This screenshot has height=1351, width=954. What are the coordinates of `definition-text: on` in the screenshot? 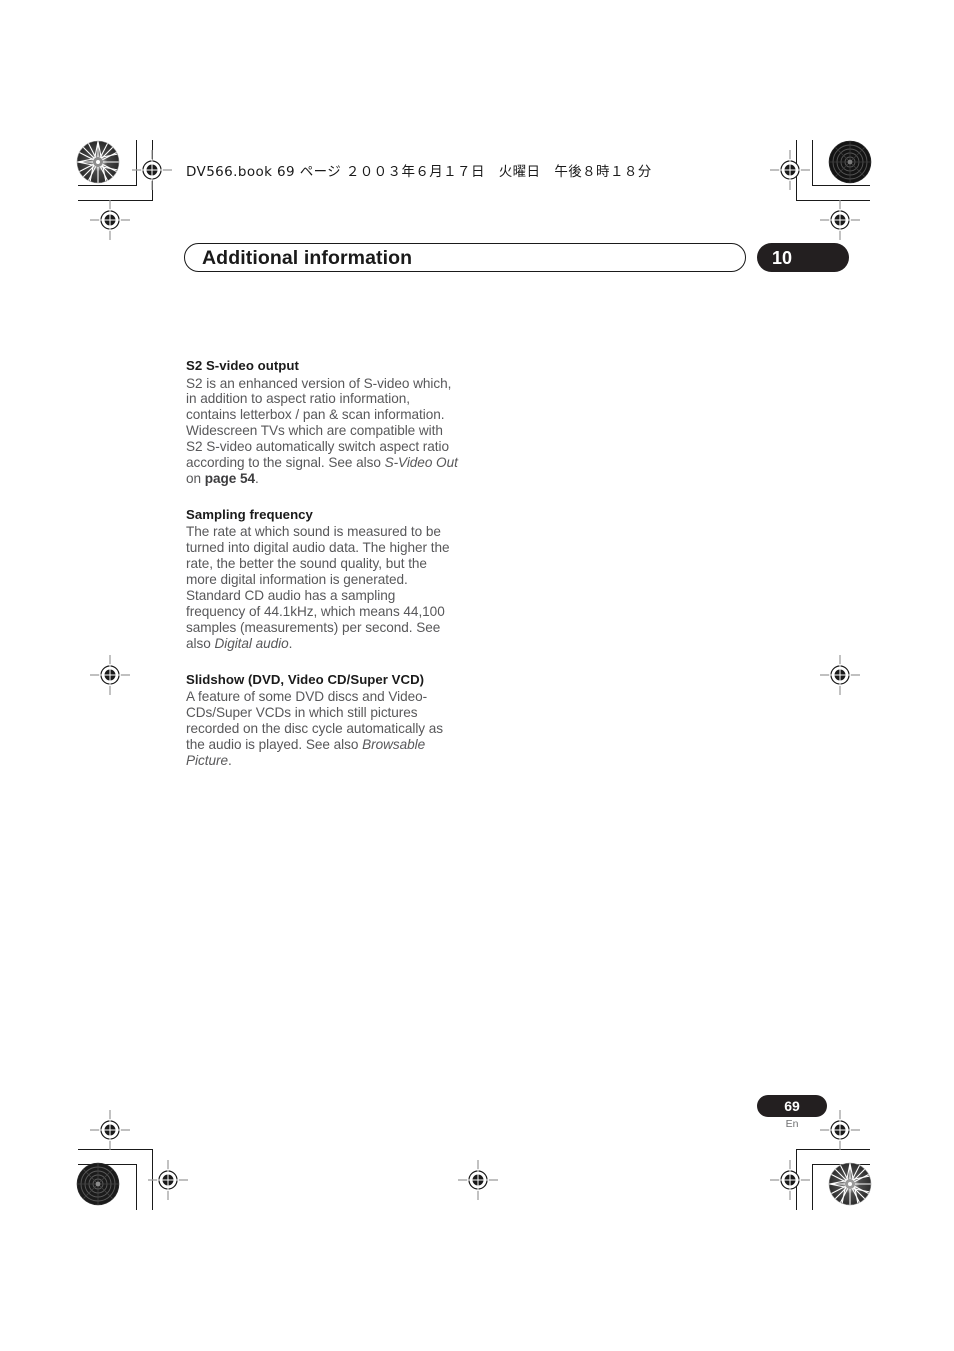 It's located at (195, 478).